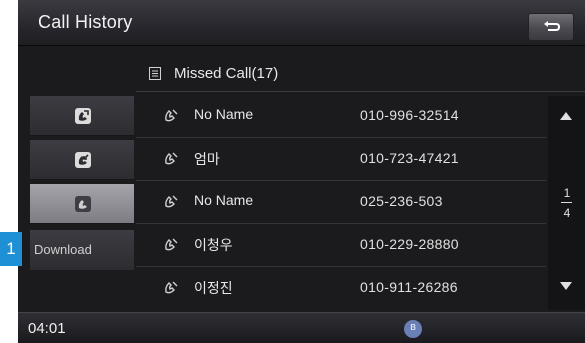 The width and height of the screenshot is (585, 343). Describe the element at coordinates (567, 213) in the screenshot. I see `page-total: 4` at that location.